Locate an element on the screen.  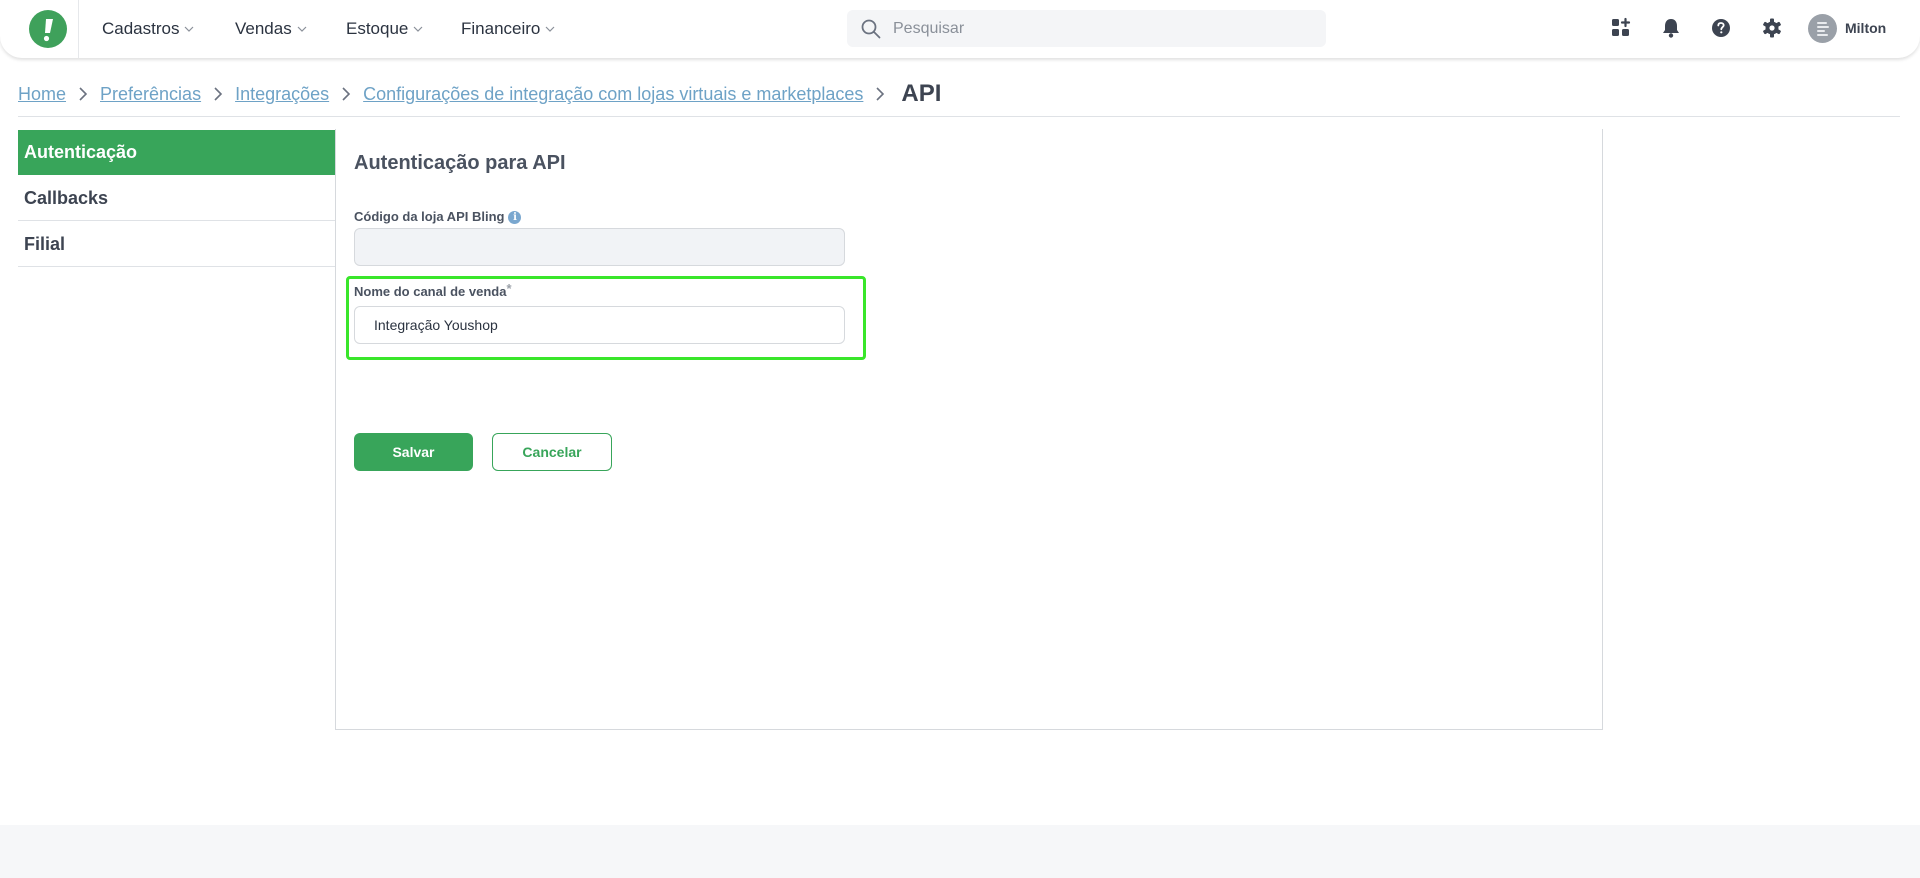
footer-bar is located at coordinates (960, 851).